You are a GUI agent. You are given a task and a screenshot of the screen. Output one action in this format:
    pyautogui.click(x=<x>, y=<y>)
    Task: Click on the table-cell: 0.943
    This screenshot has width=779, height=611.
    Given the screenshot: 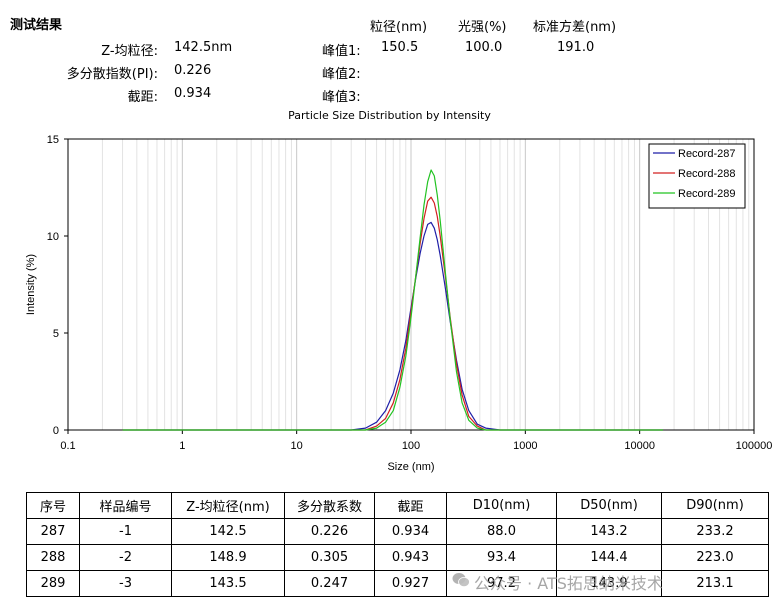 What is the action you would take?
    pyautogui.click(x=410, y=557)
    